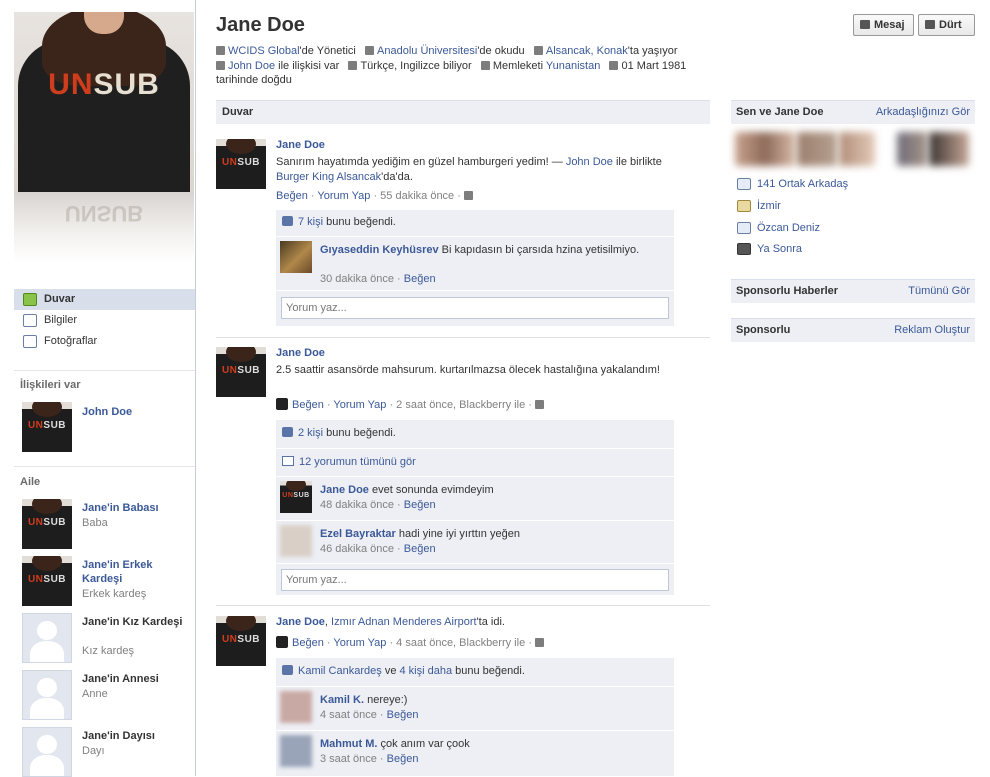 The image size is (990, 777). Describe the element at coordinates (348, 744) in the screenshot. I see `comment-author: Mahmut M.` at that location.